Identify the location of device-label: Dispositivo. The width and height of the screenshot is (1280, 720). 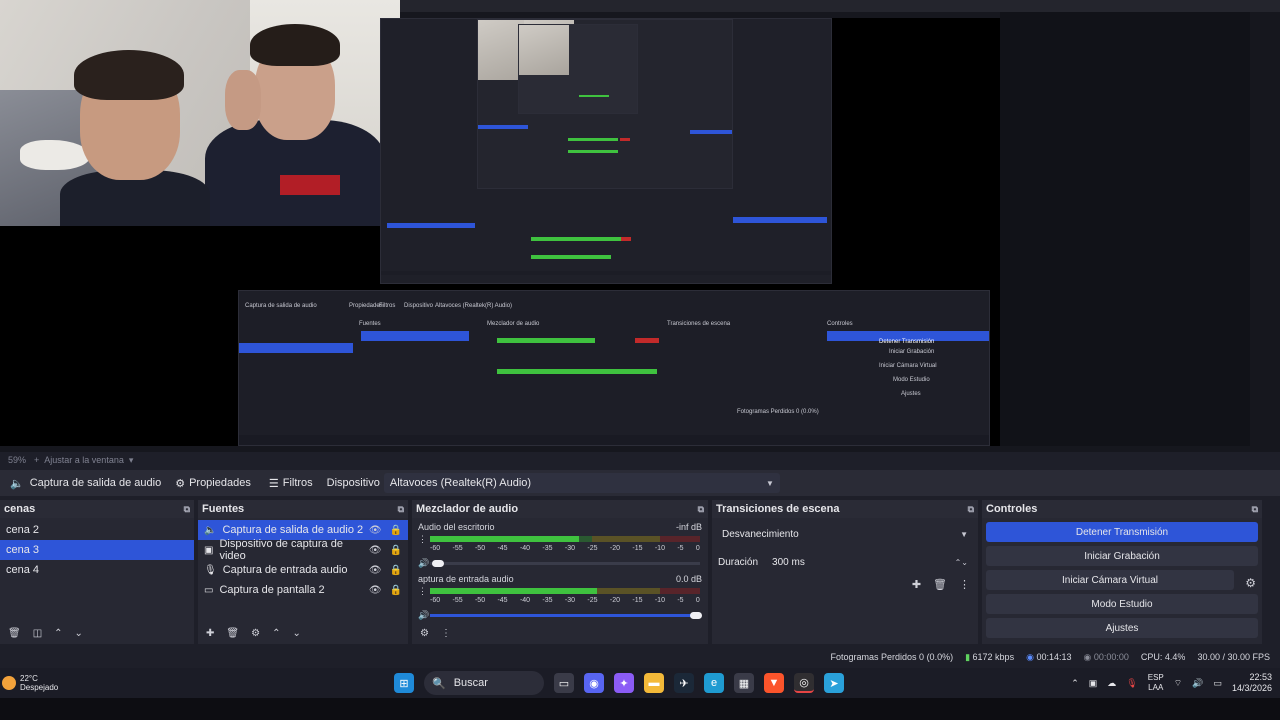
(353, 483).